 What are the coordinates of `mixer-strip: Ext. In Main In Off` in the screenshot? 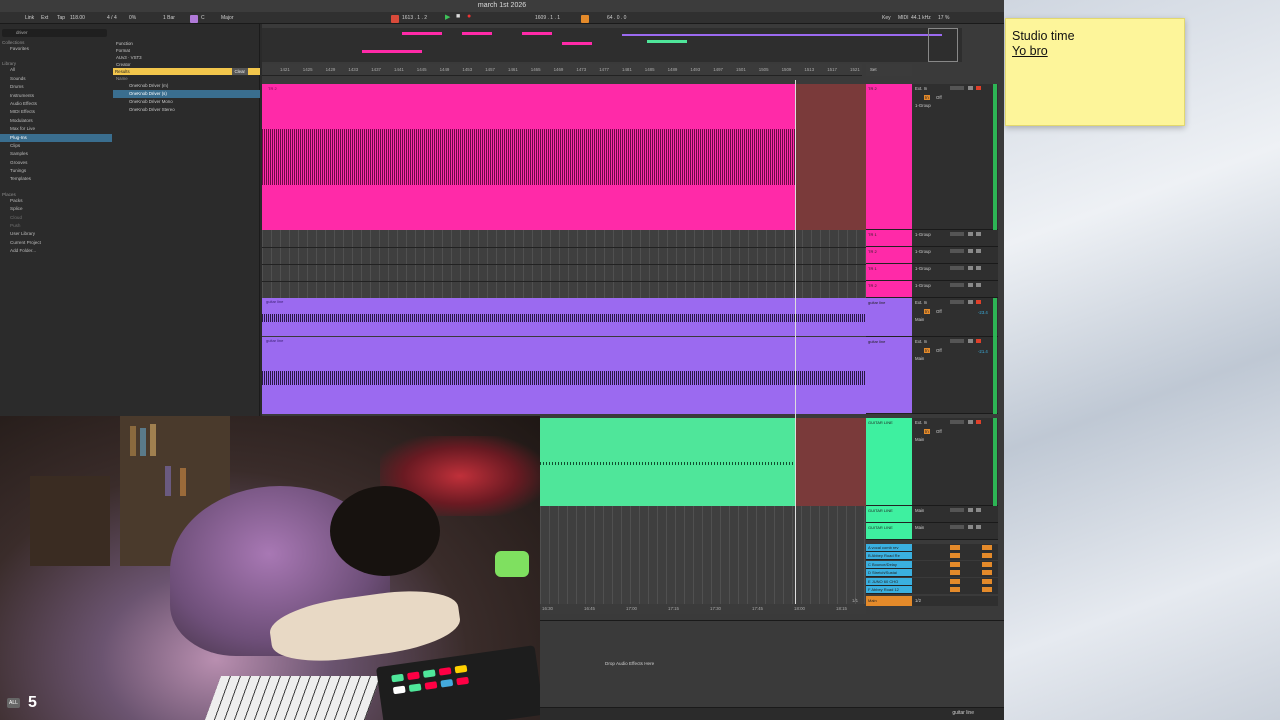 It's located at (955, 462).